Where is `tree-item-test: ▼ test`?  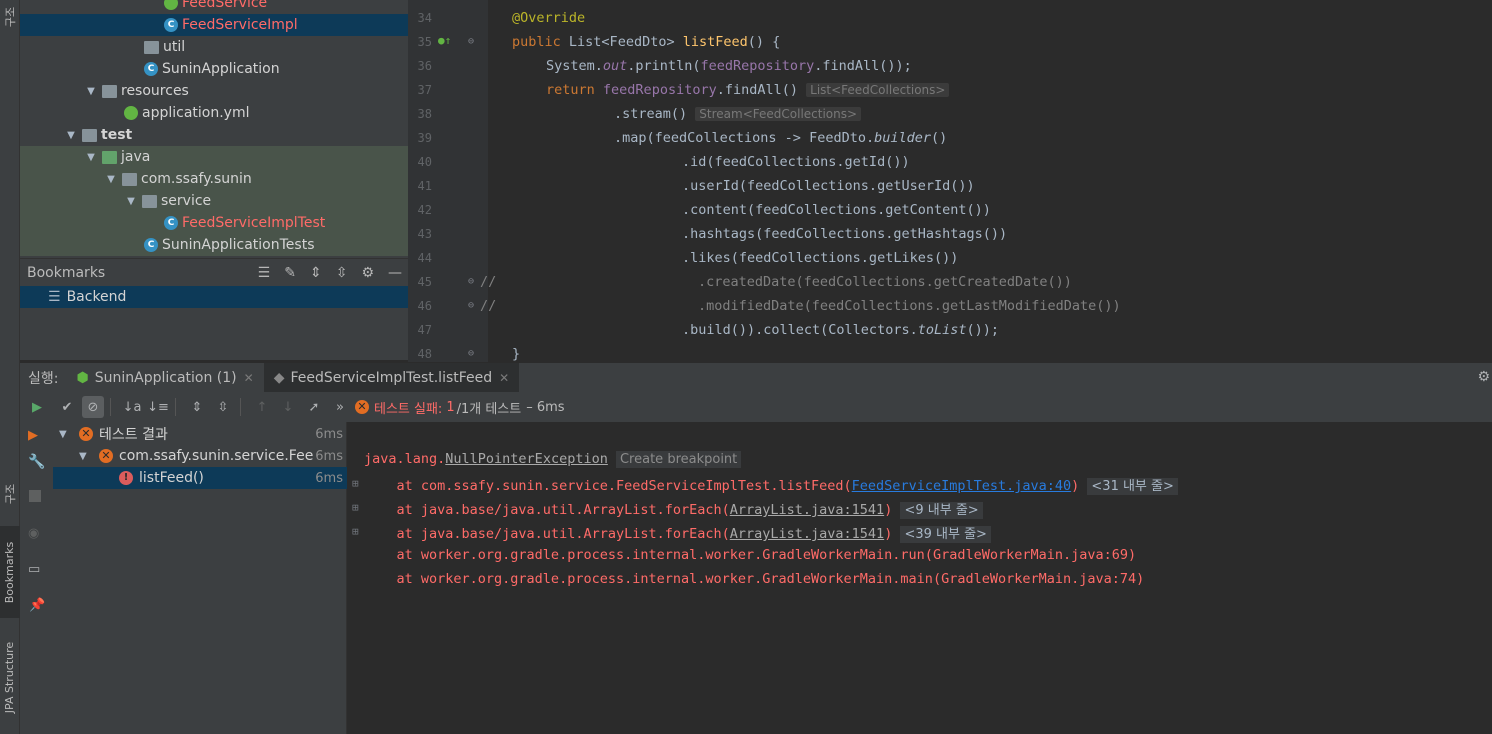 tree-item-test: ▼ test is located at coordinates (214, 135).